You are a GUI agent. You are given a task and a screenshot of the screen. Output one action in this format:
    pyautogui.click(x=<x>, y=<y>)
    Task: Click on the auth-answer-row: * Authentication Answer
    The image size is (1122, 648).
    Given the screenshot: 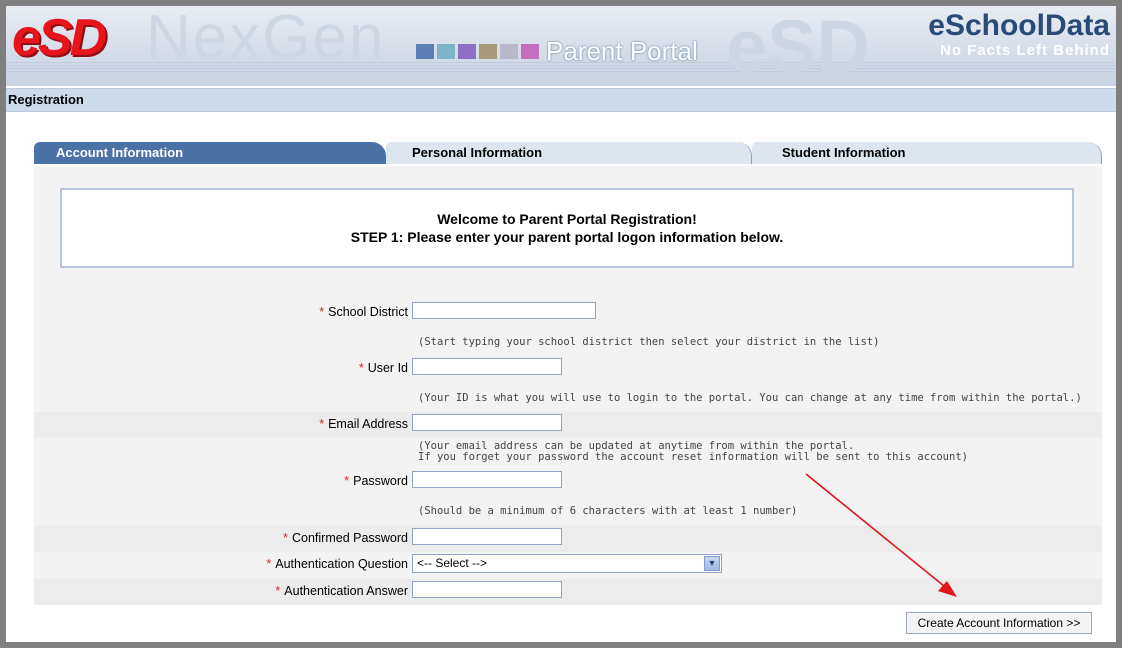 What is the action you would take?
    pyautogui.click(x=568, y=592)
    